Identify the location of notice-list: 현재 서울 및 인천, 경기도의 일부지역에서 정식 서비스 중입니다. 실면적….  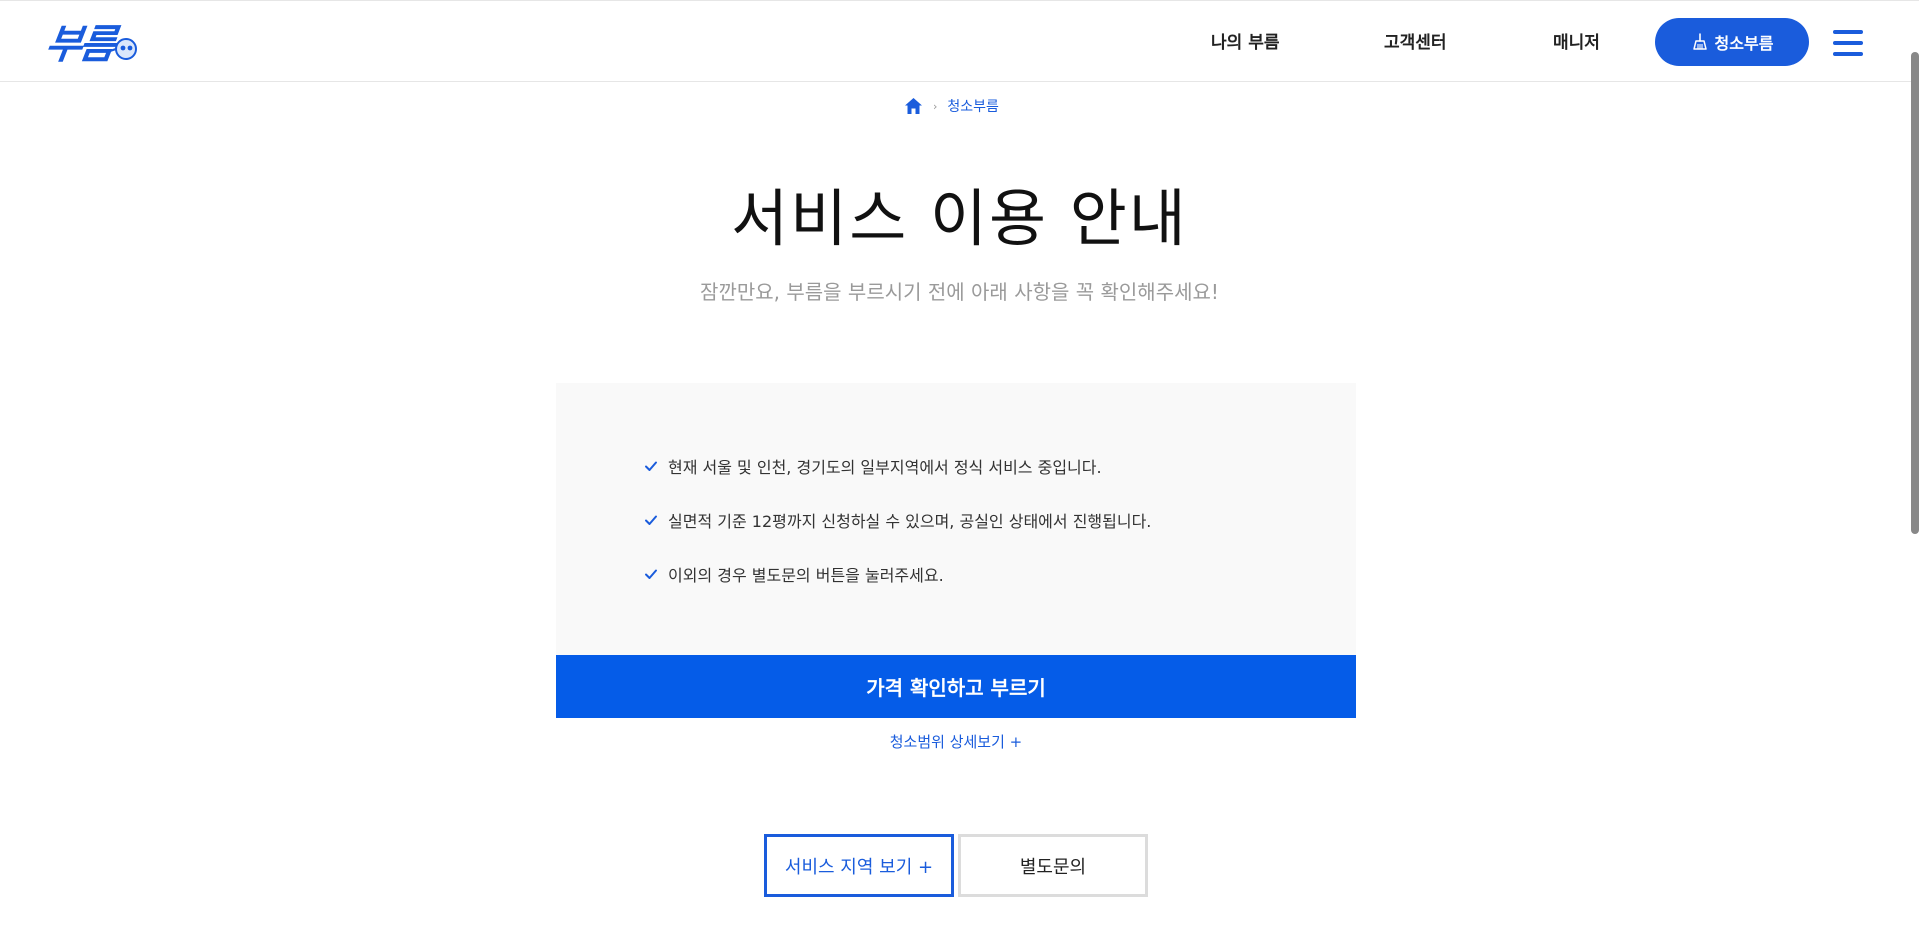
(897, 536).